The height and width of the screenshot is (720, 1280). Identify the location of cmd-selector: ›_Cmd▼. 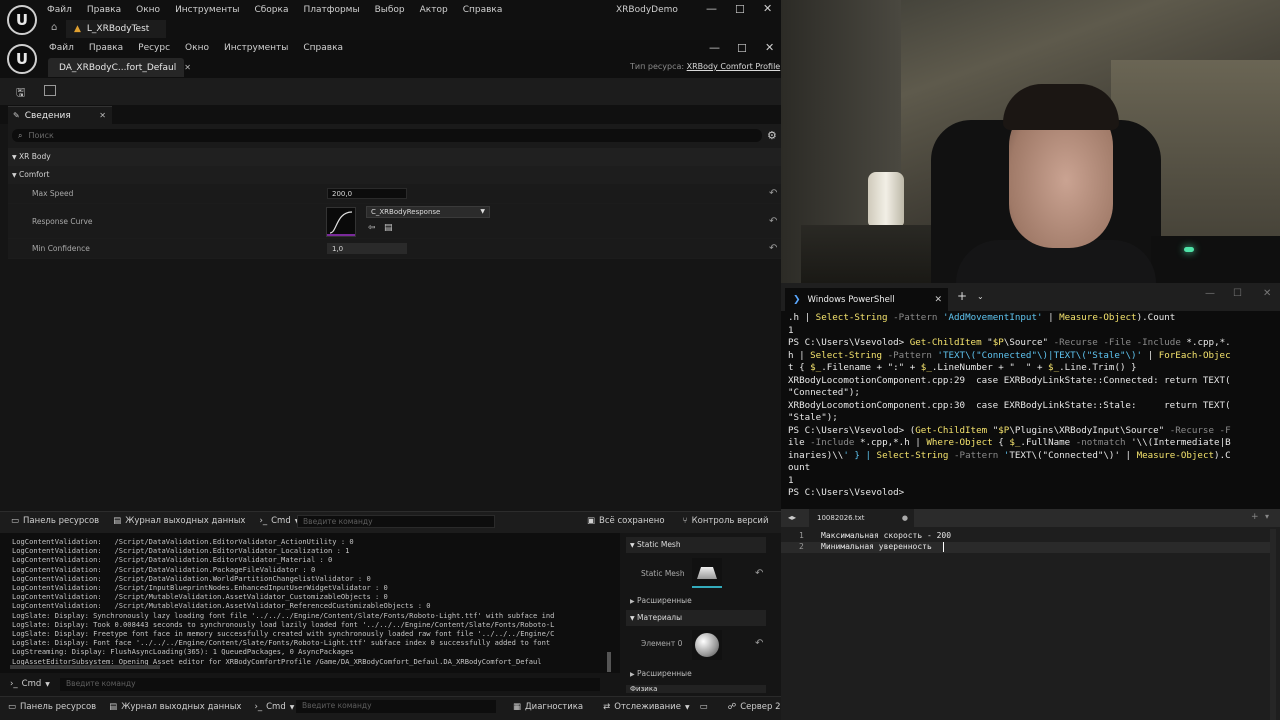
(279, 521).